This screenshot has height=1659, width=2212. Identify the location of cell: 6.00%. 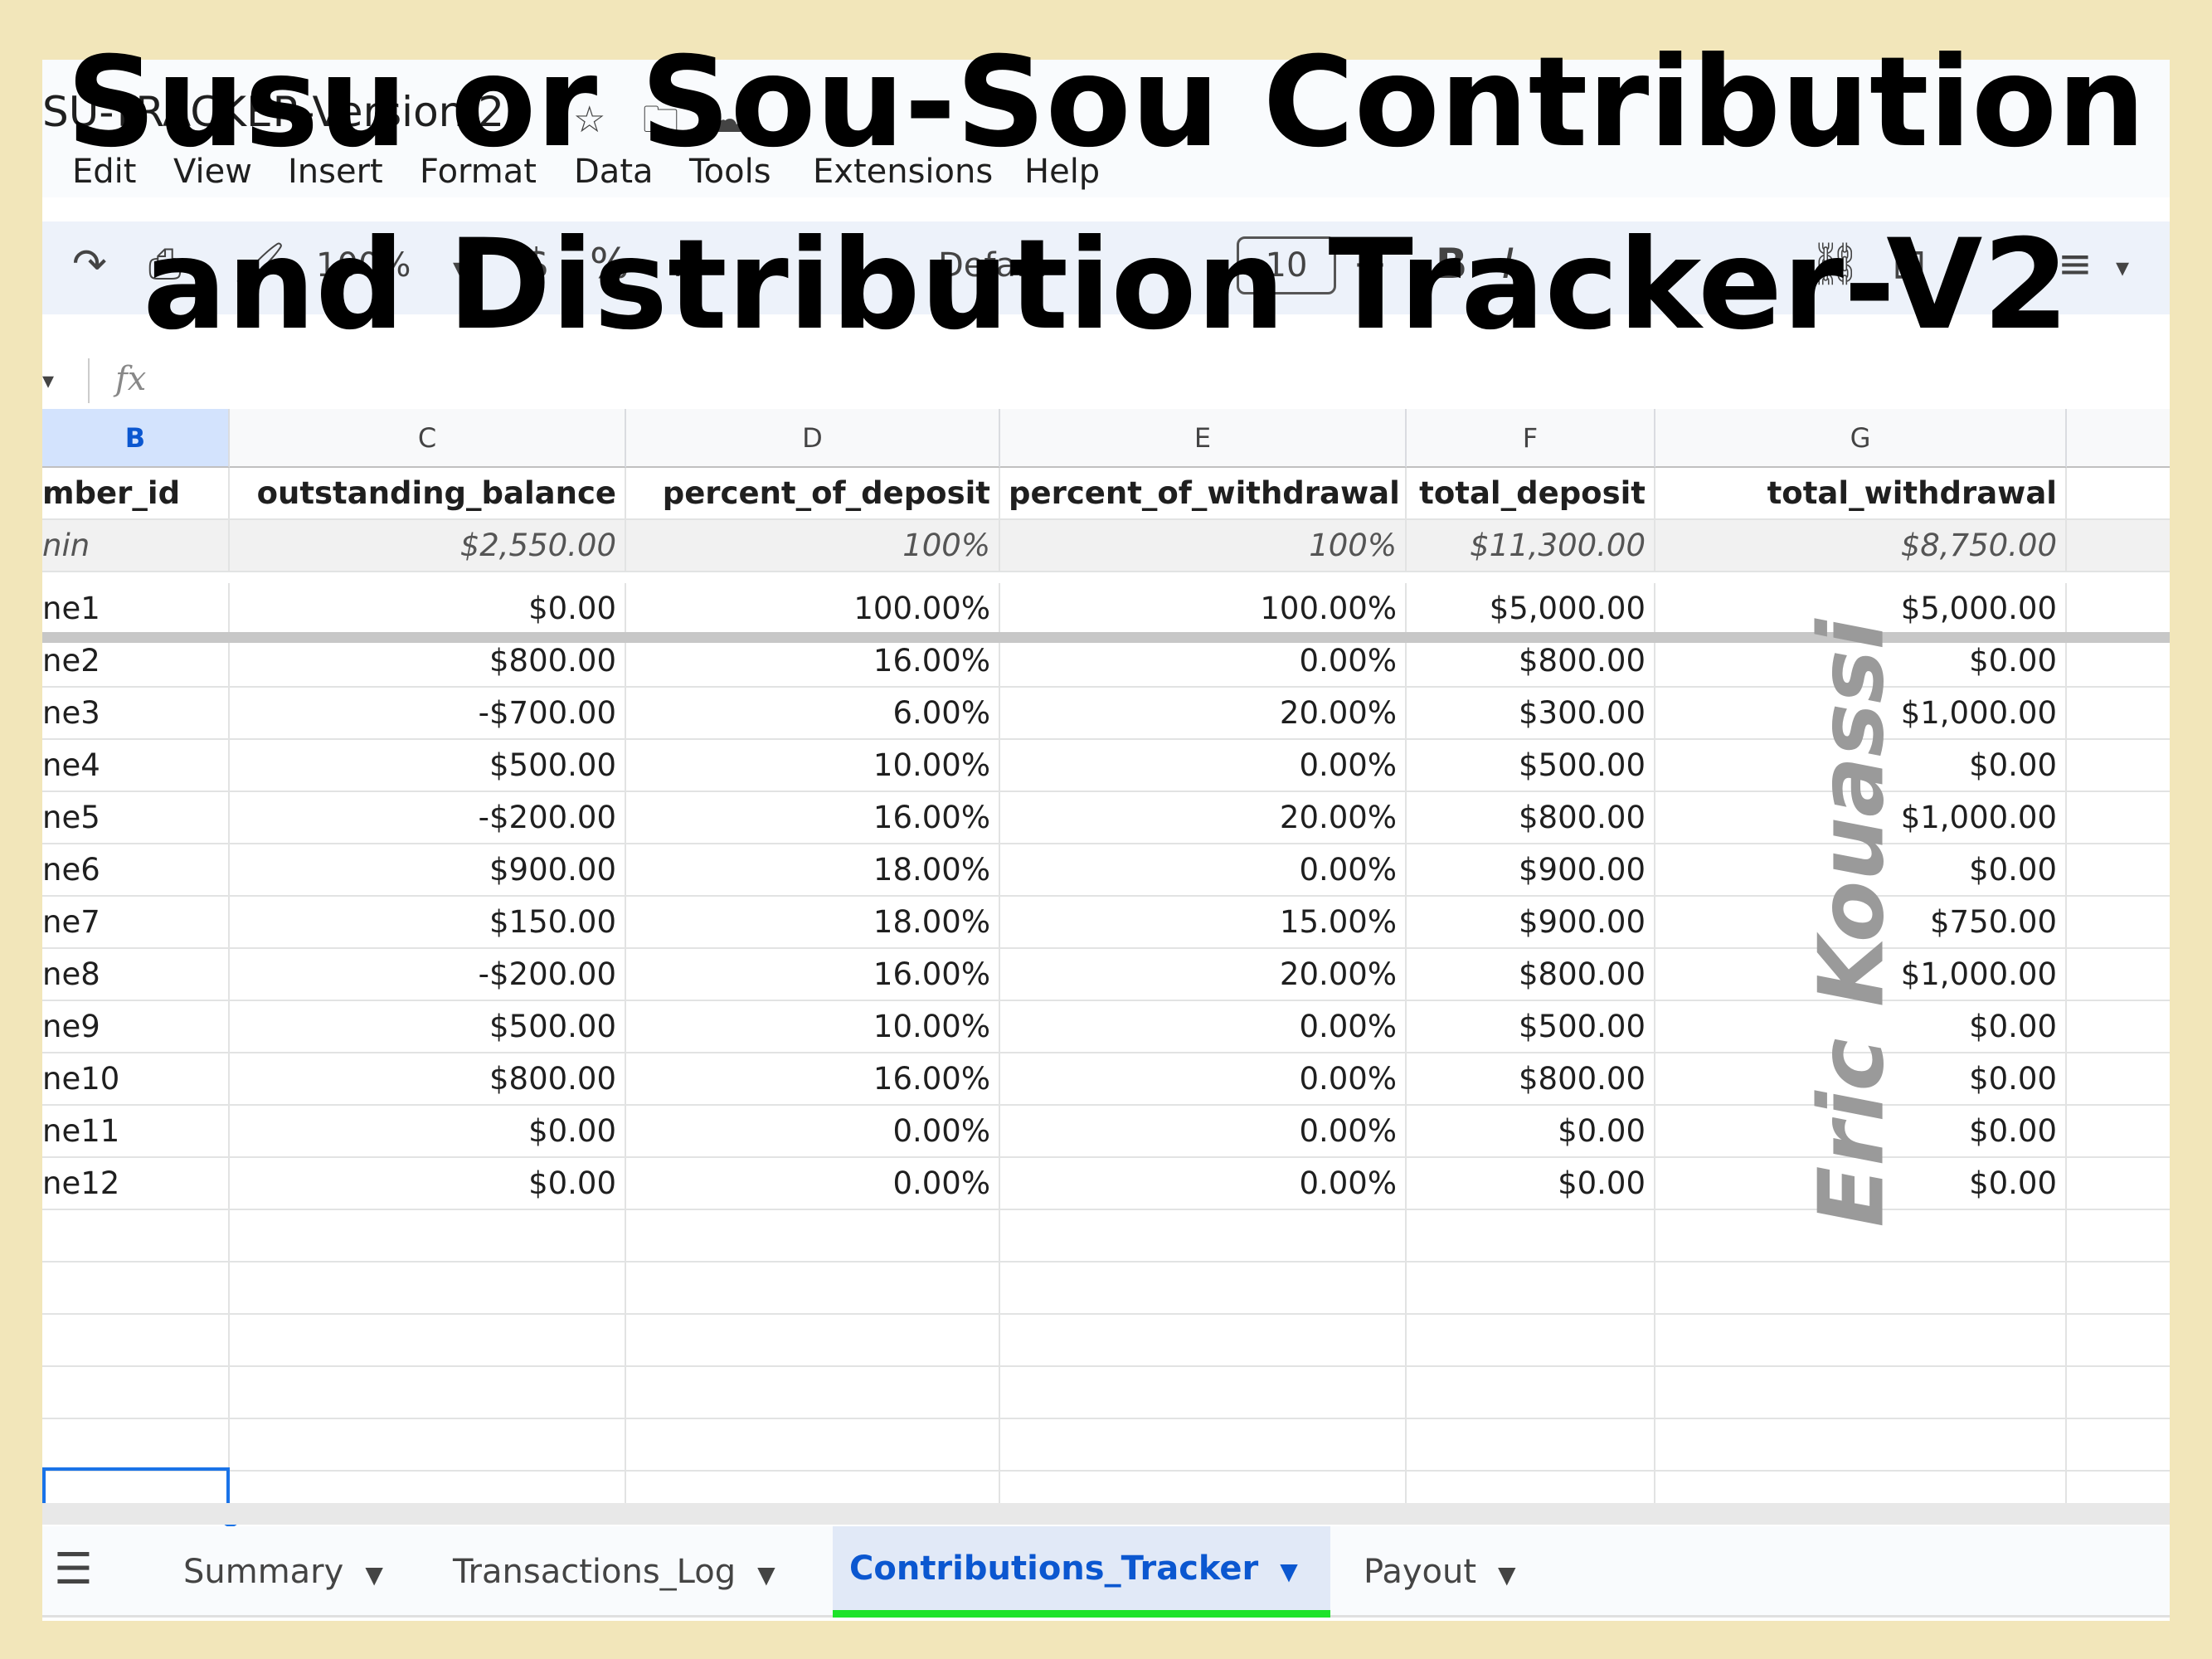
(813, 713).